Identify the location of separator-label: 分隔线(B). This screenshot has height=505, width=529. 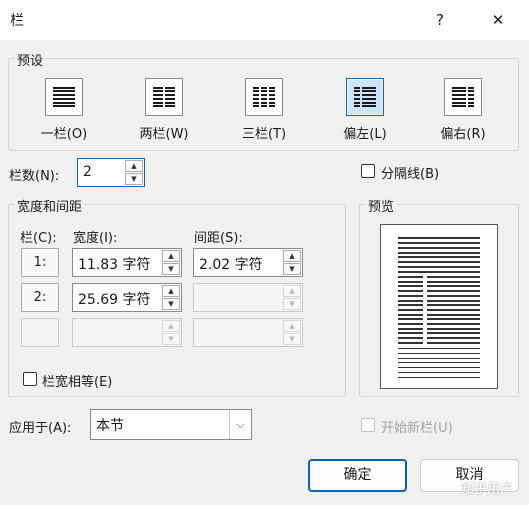
(410, 174).